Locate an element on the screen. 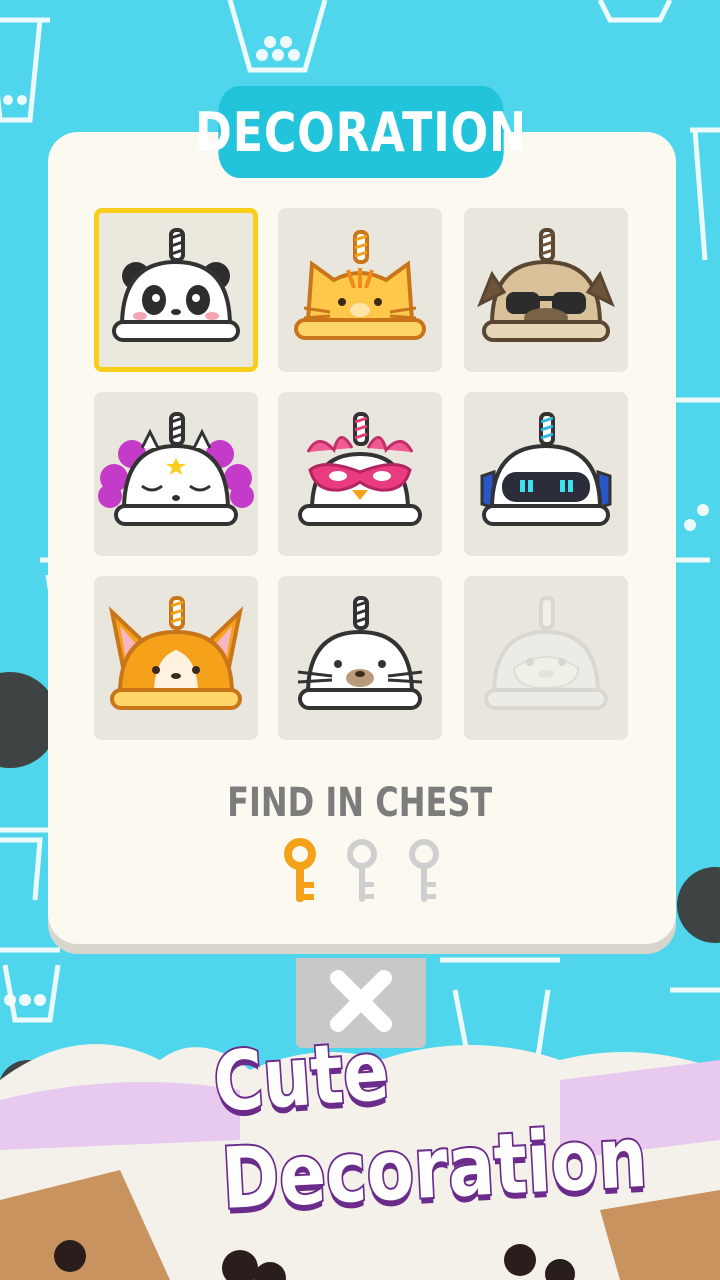 The image size is (720, 1280). cat-icon is located at coordinates (360, 285).